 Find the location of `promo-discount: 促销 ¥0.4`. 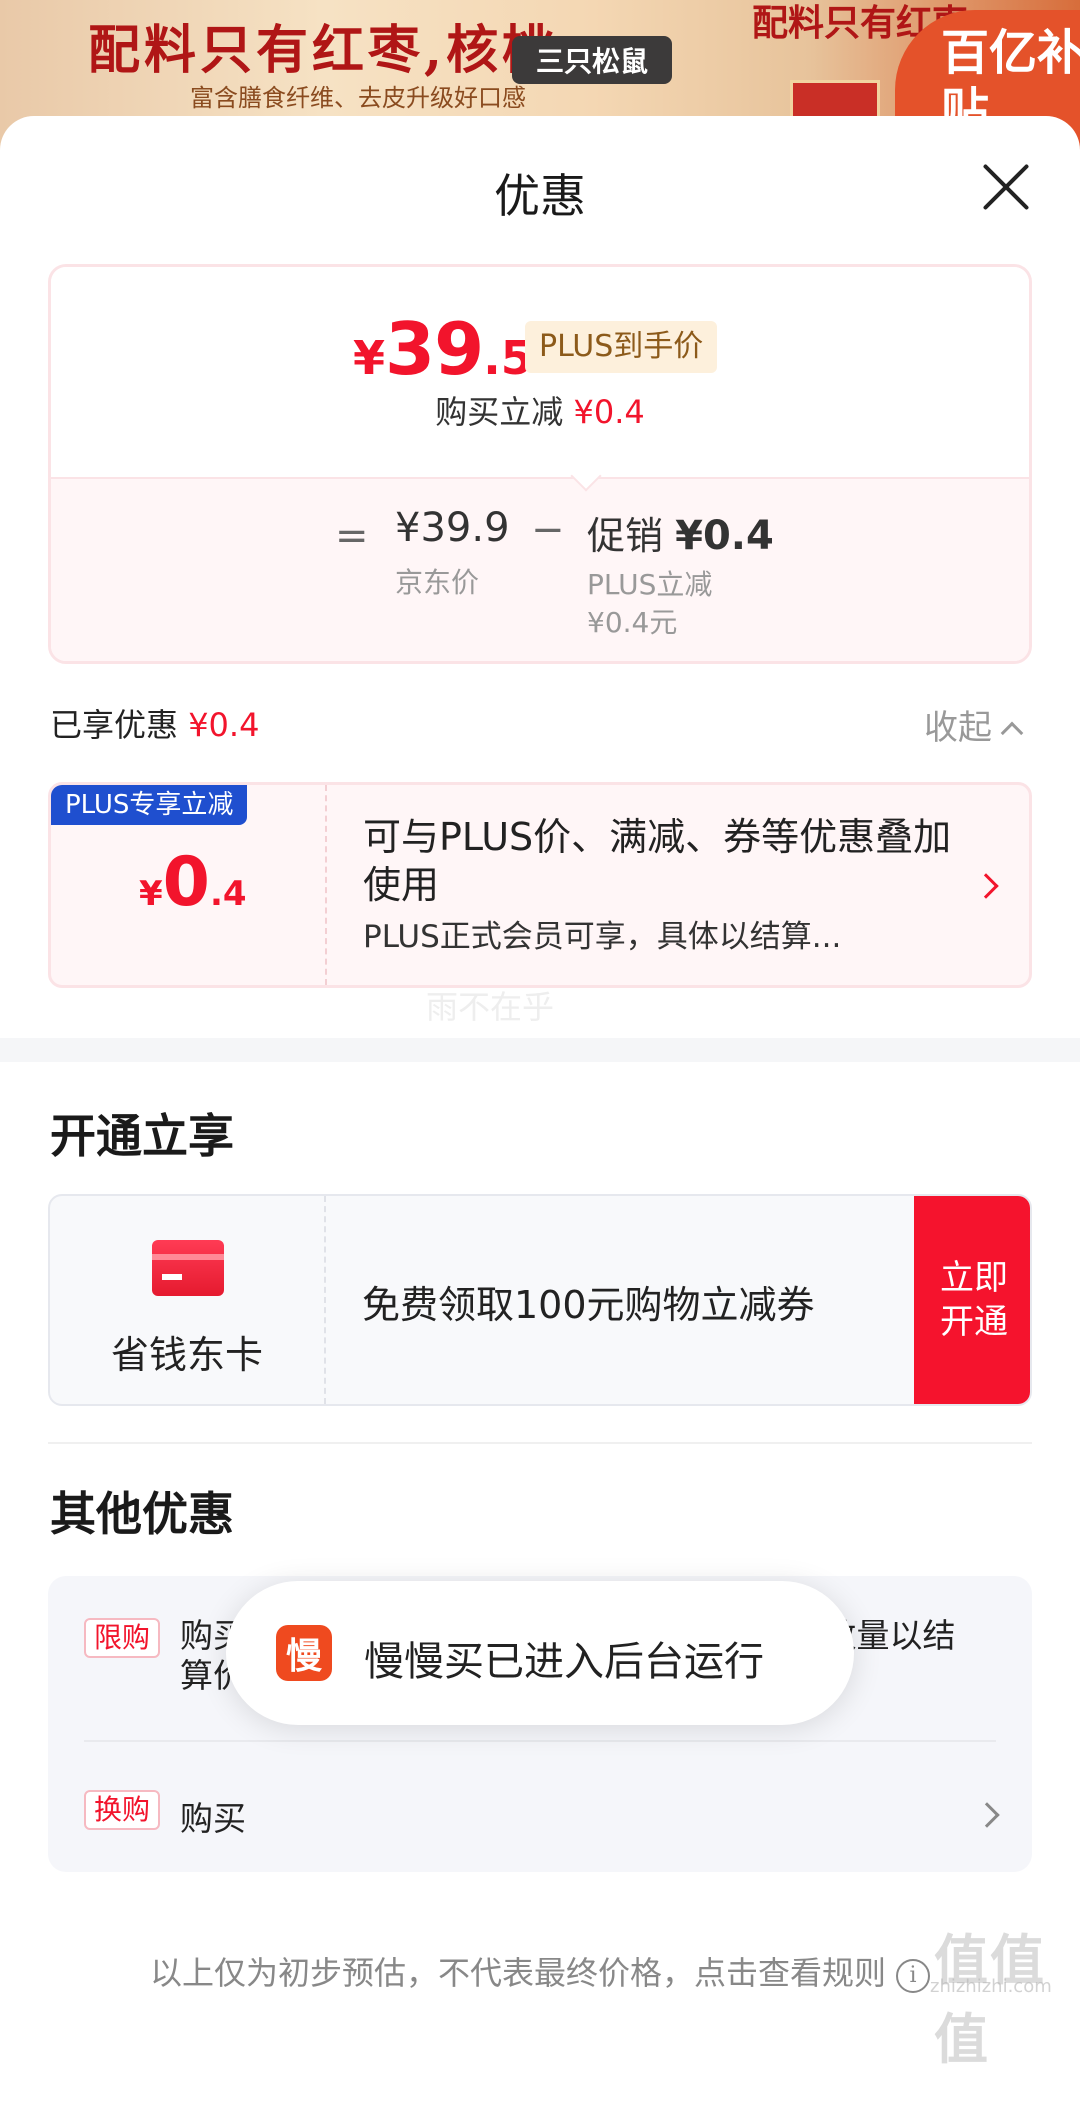

promo-discount: 促销 ¥0.4 is located at coordinates (680, 532).